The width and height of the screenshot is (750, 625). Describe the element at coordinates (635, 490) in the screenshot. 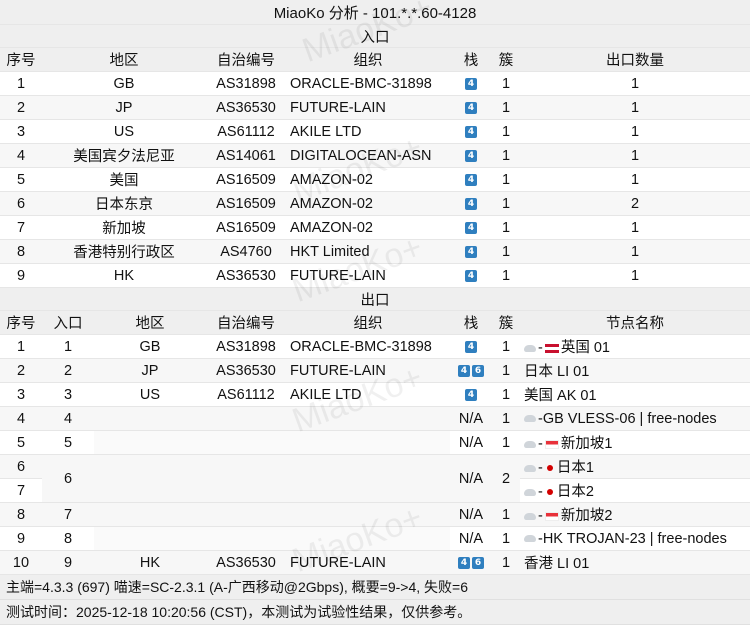

I see `row-node-name: - 日本2` at that location.